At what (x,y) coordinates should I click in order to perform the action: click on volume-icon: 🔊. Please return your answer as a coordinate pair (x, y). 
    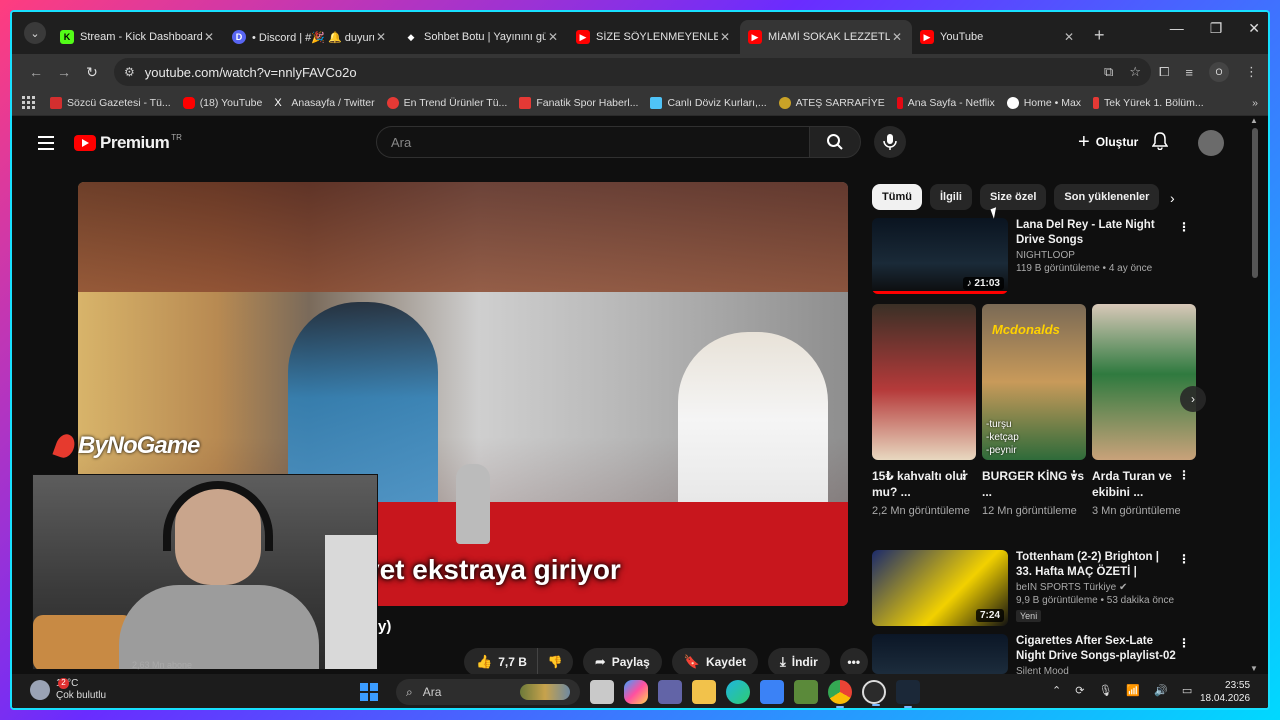
    Looking at the image, I should click on (1161, 690).